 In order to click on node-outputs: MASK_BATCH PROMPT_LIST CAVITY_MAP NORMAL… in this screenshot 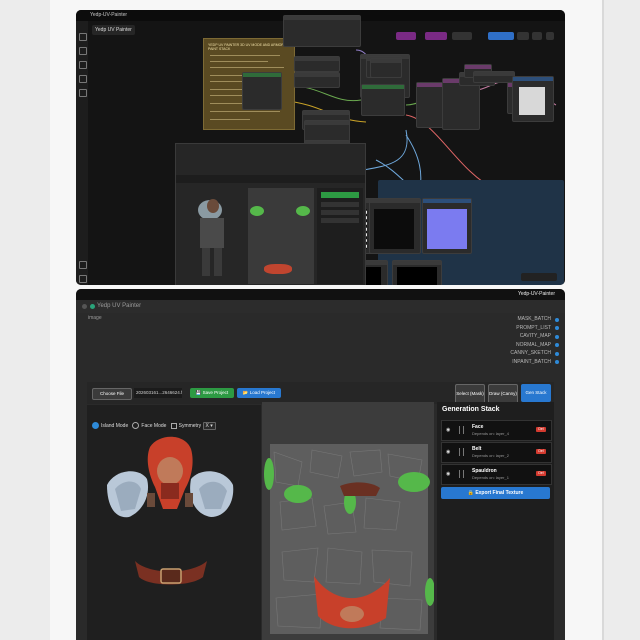, I will do `click(534, 340)`.